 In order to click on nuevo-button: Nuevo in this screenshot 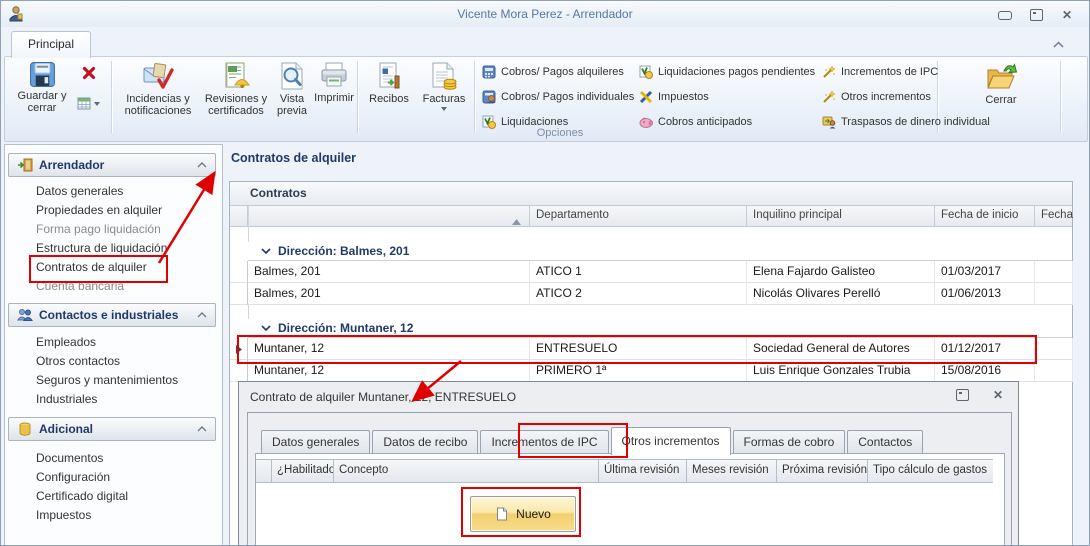, I will do `click(523, 514)`.